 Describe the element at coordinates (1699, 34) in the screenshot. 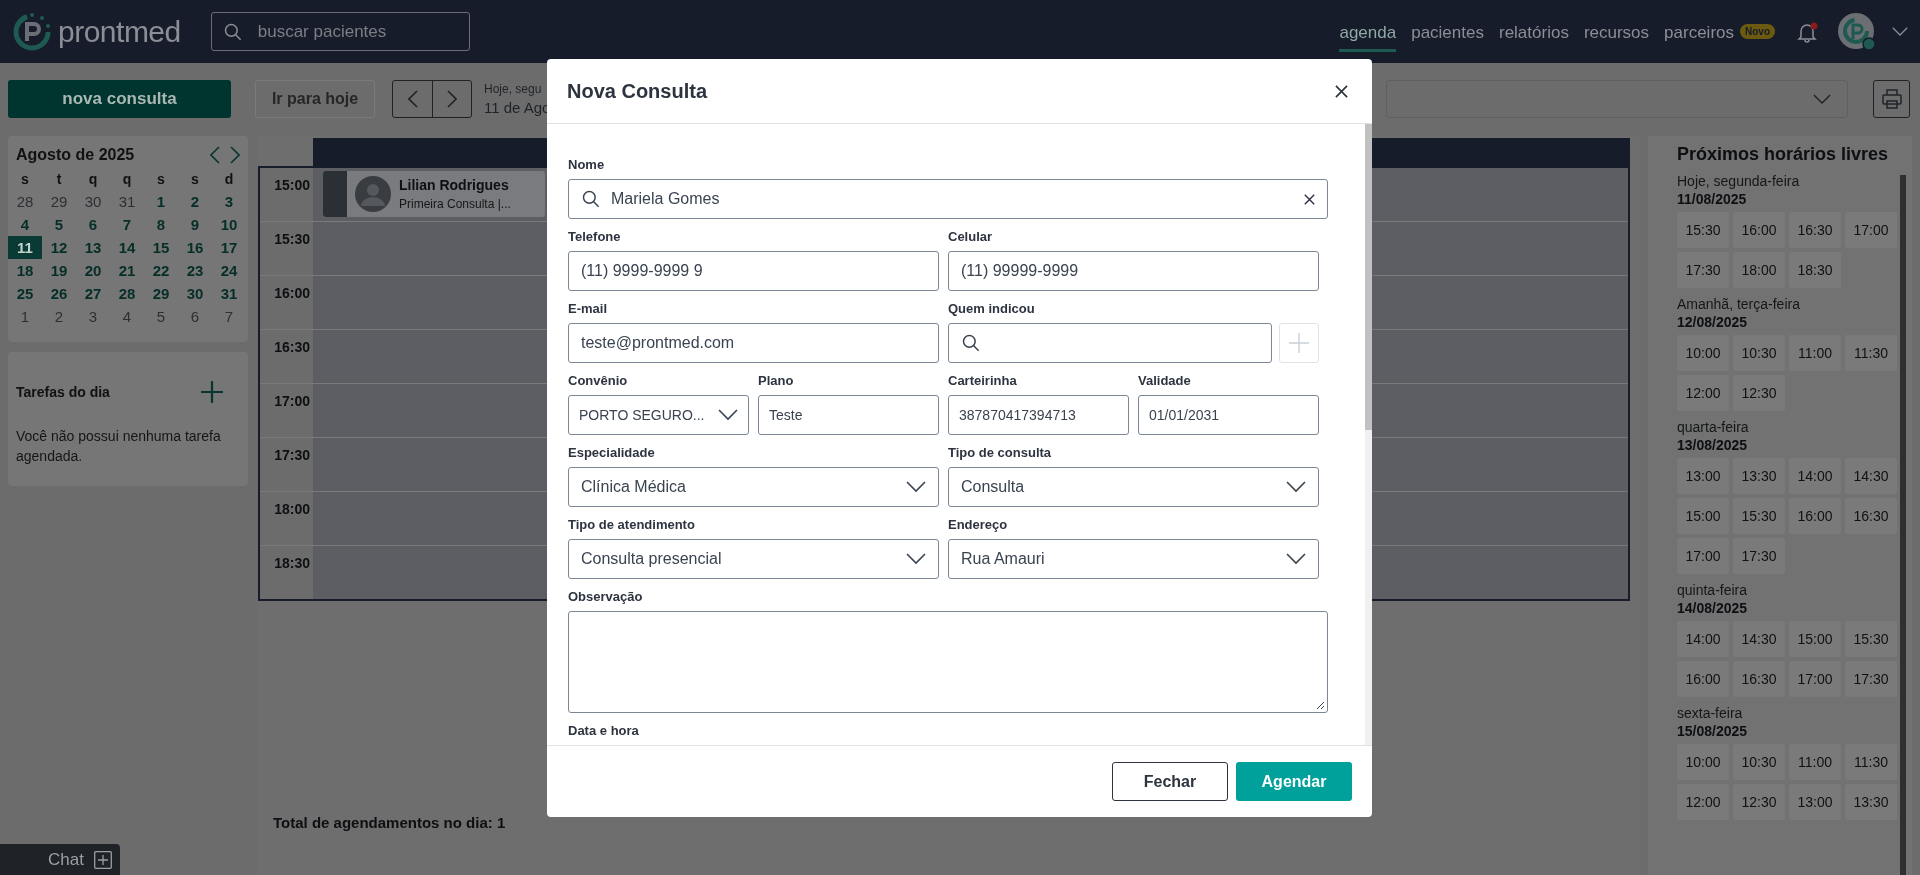

I see `nav-link: parceiros` at that location.